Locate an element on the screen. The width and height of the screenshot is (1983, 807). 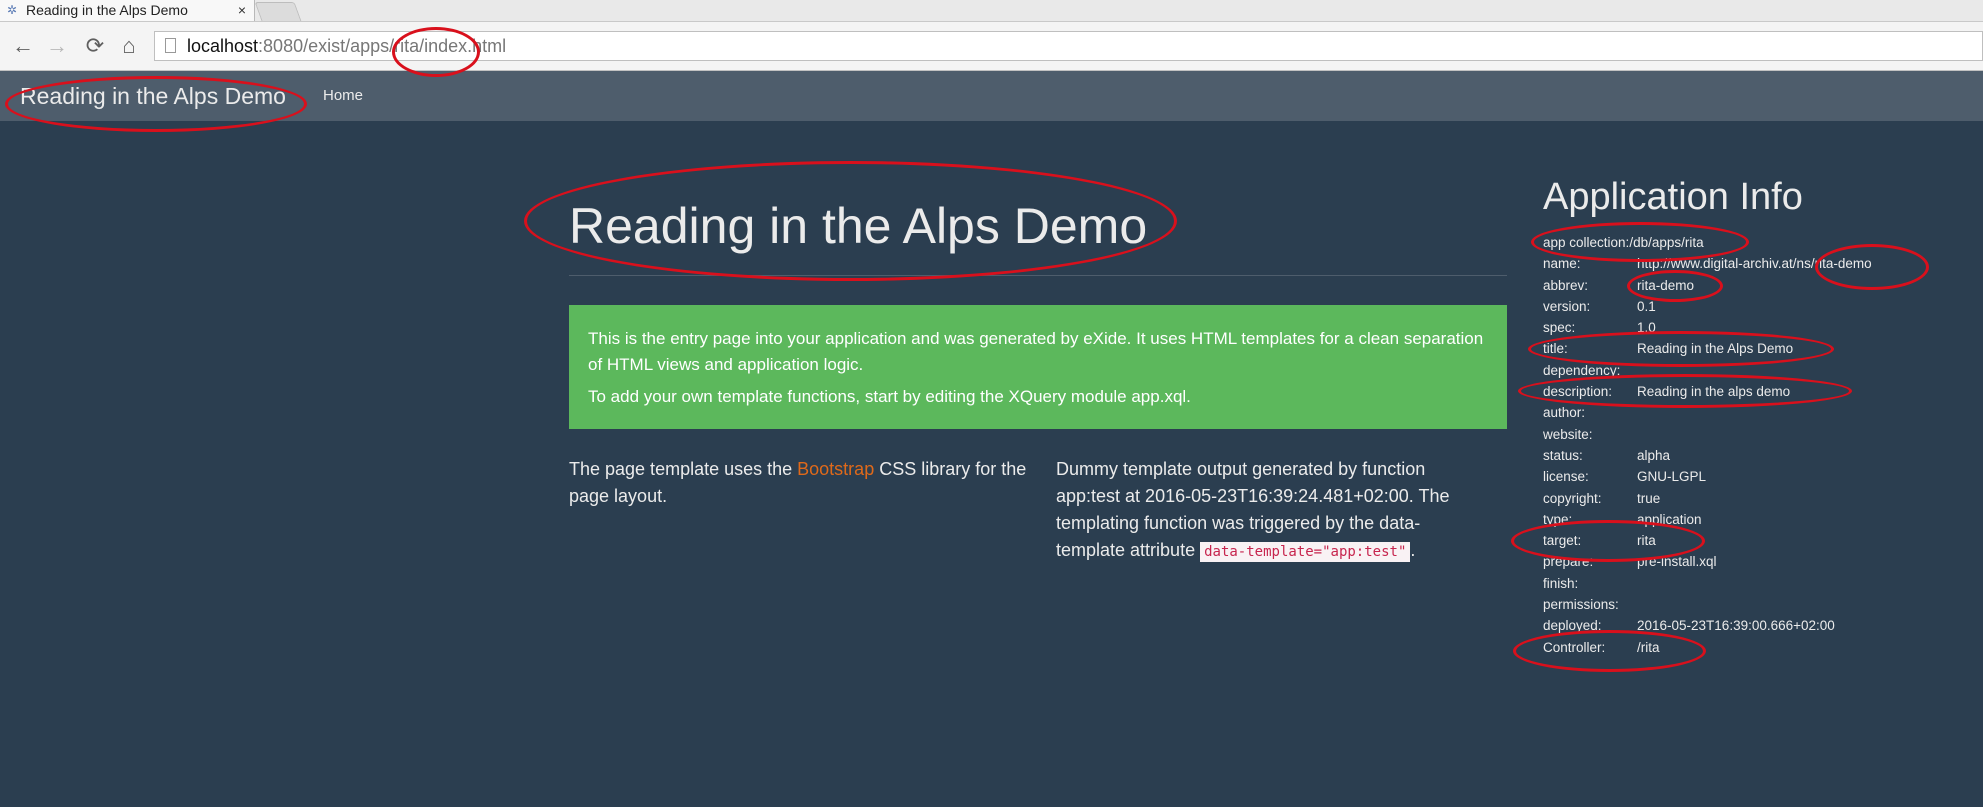
info-row: website: is located at coordinates (1707, 434).